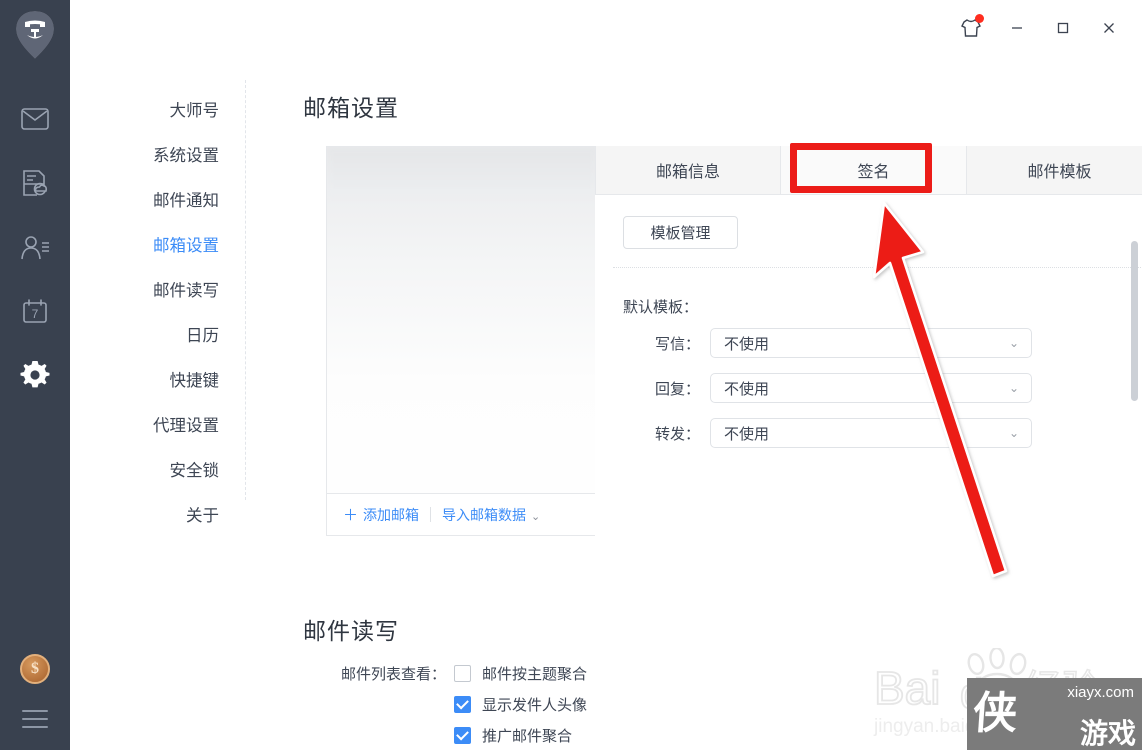 The width and height of the screenshot is (1142, 750). Describe the element at coordinates (157, 378) in the screenshot. I see `sidebar-item-shortcuts: 快捷键` at that location.